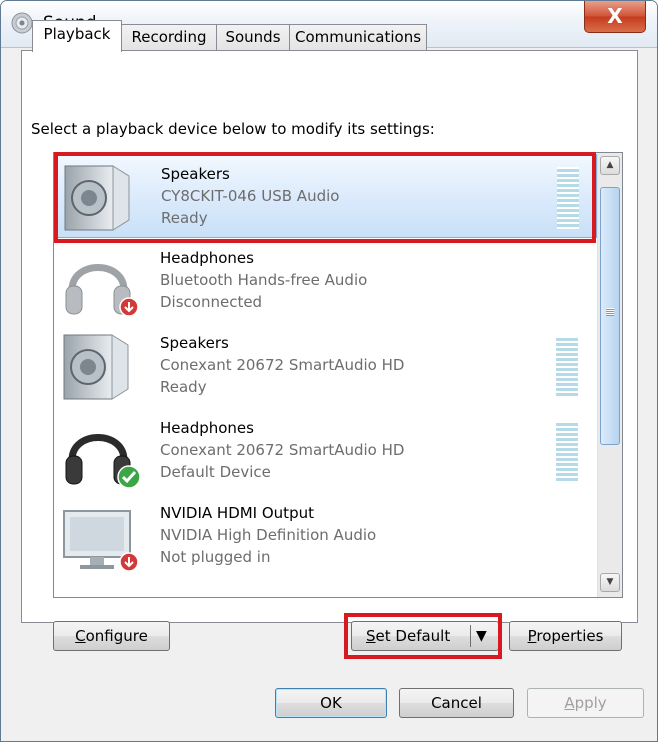  What do you see at coordinates (585, 703) in the screenshot?
I see `apply-button: Apply` at bounding box center [585, 703].